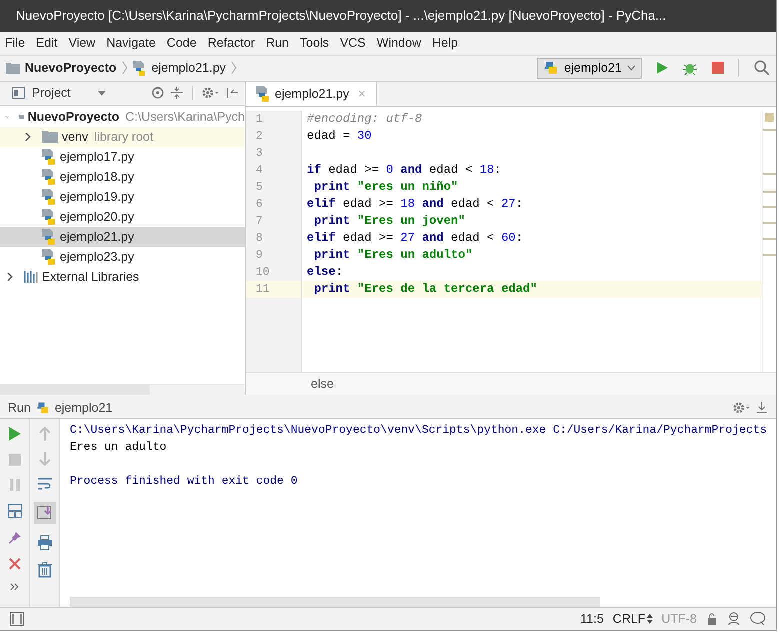 This screenshot has width=784, height=644. Describe the element at coordinates (122, 176) in the screenshot. I see `tree-item: ejemplo18.py` at that location.